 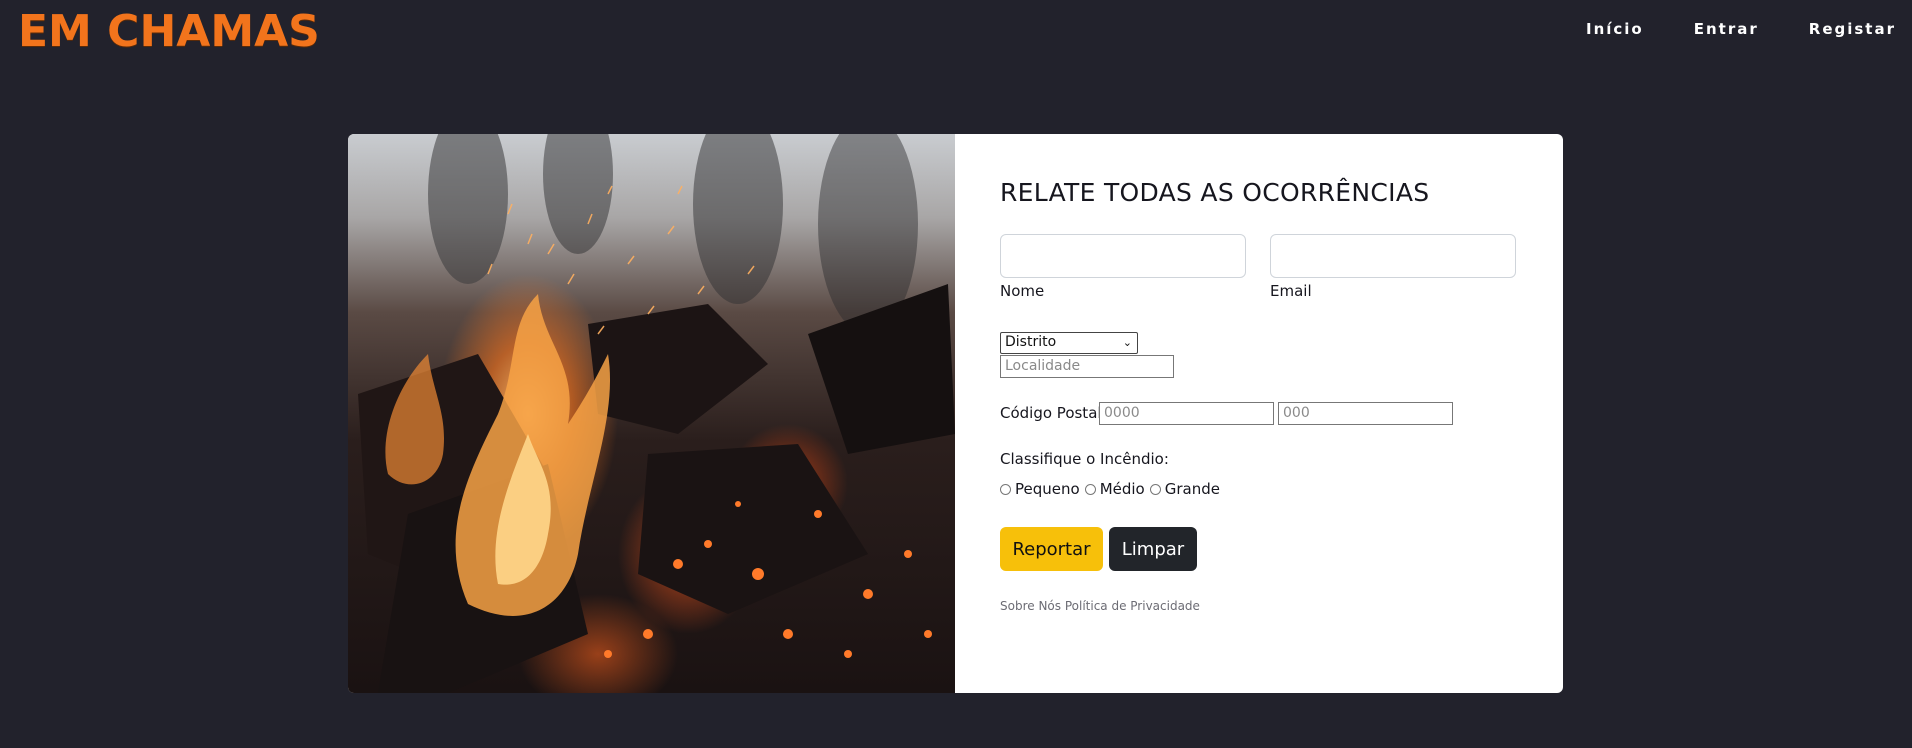 I want to click on about-link: Sobre Nós, so click(x=1030, y=606).